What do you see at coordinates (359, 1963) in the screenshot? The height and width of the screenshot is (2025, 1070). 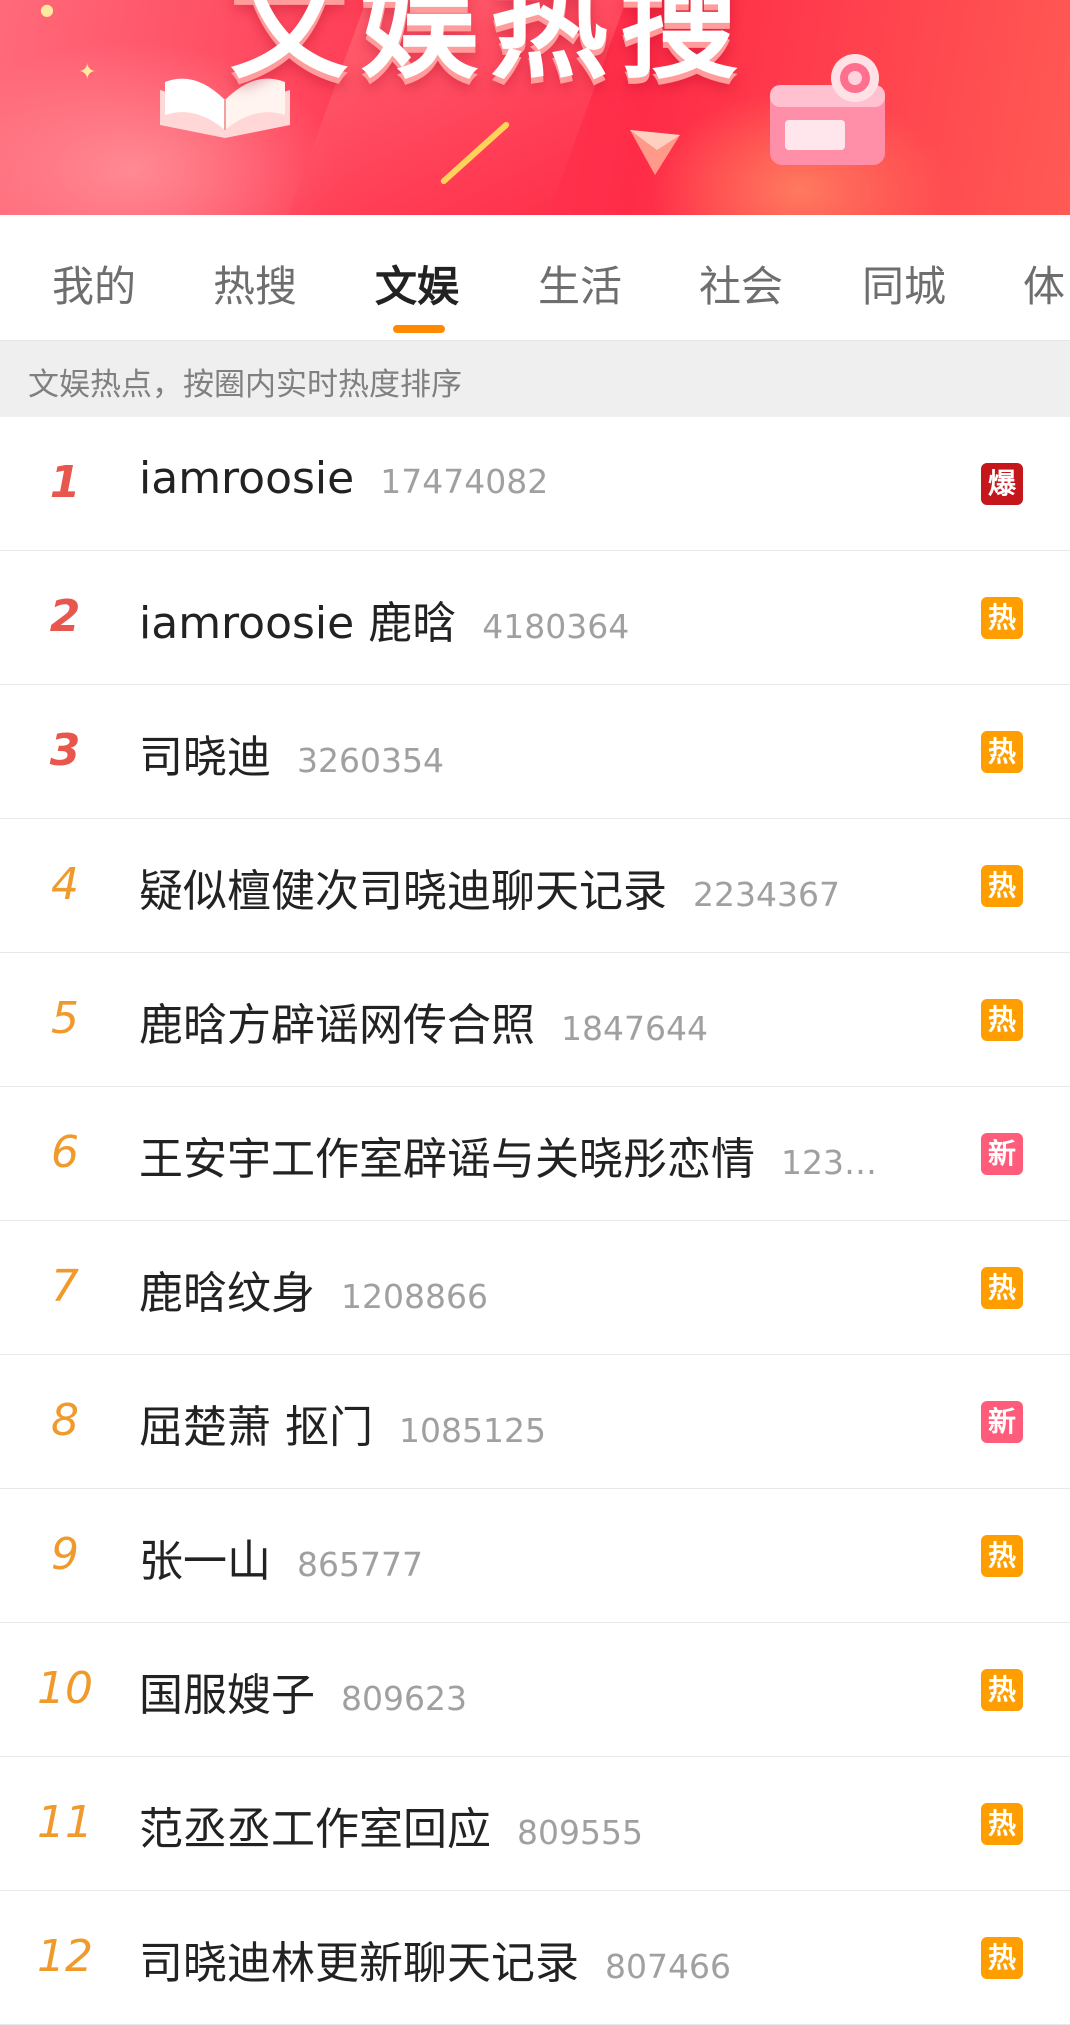 I see `item-title: 司晓迪林更新聊天记录` at bounding box center [359, 1963].